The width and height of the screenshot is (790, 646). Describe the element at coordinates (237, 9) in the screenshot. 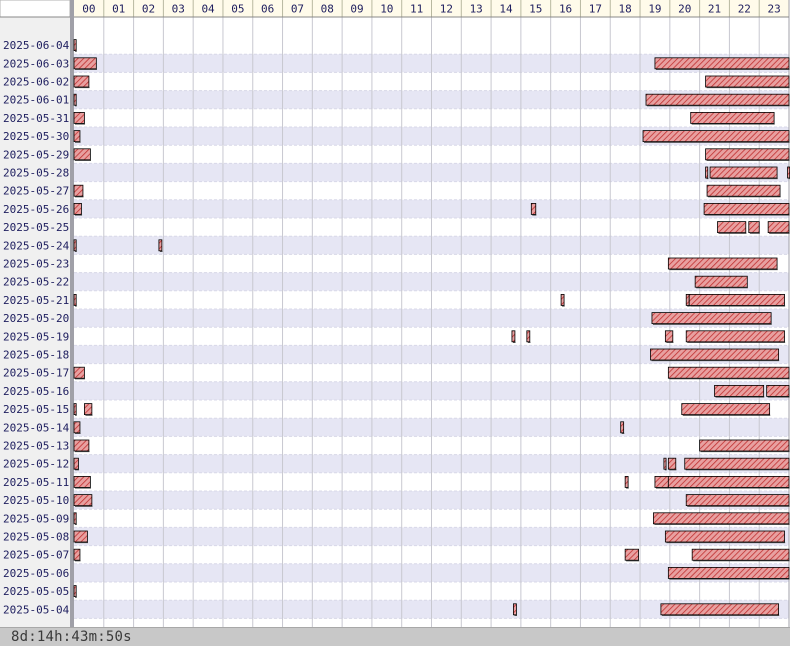

I see `hour-tick-label: 05` at that location.